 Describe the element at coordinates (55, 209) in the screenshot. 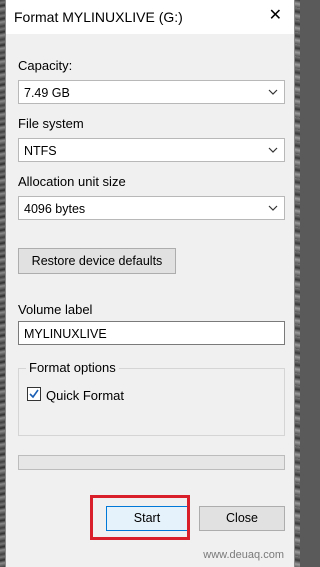

I see `allocation-value: 4096 bytes` at that location.